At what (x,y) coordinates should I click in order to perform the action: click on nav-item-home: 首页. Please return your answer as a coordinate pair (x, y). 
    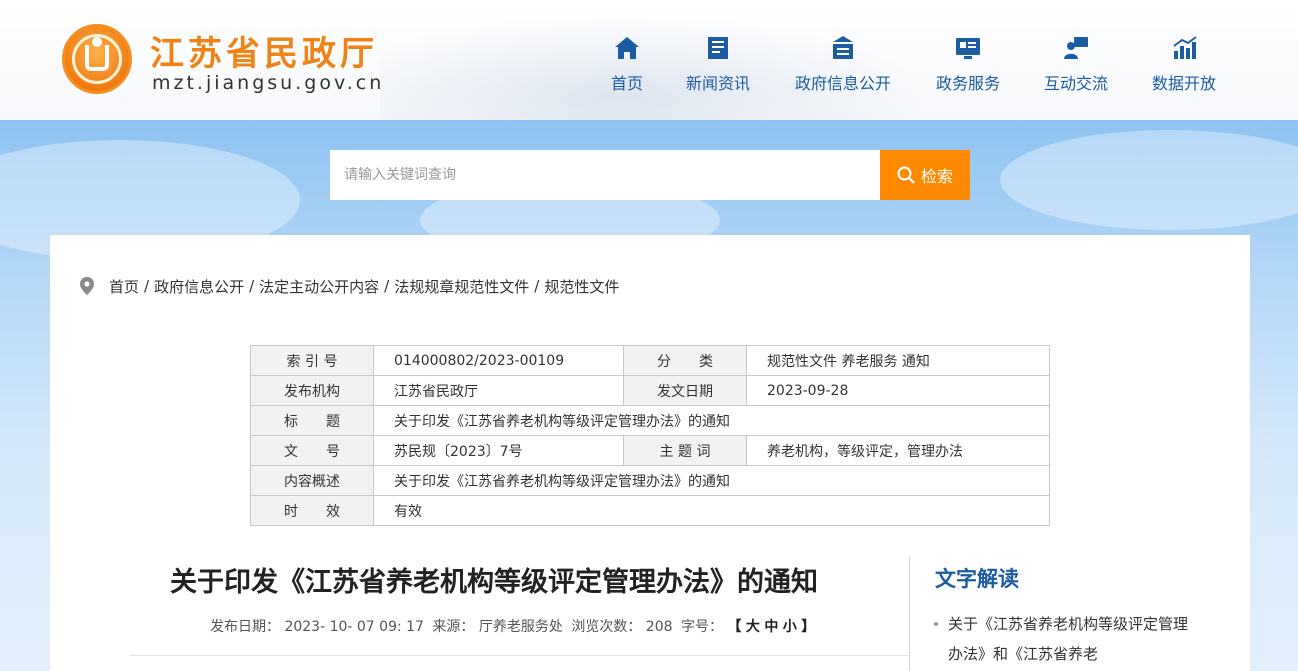
    Looking at the image, I should click on (627, 66).